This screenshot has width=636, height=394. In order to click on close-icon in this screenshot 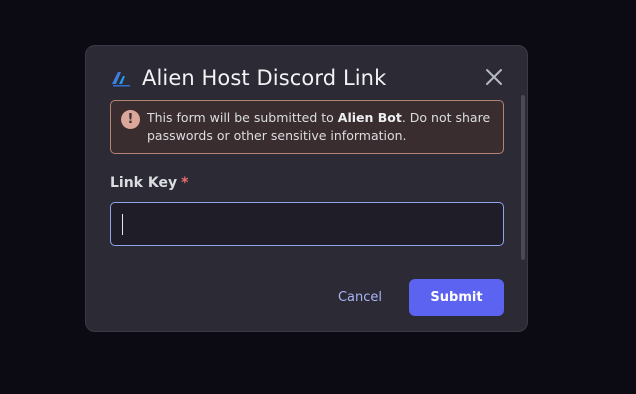, I will do `click(494, 77)`.